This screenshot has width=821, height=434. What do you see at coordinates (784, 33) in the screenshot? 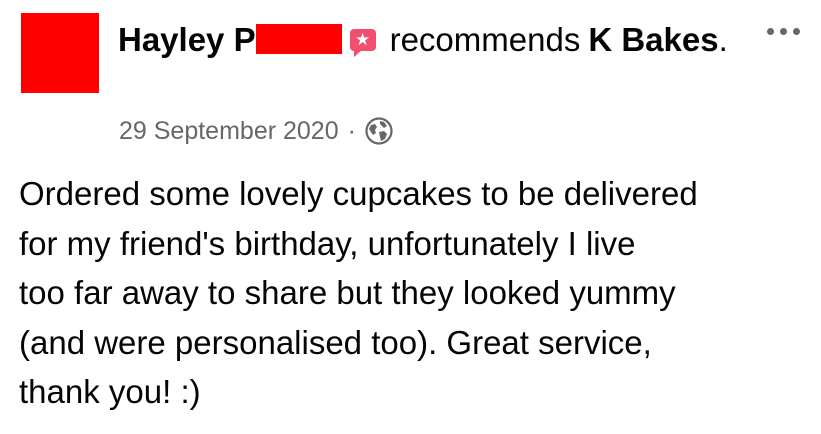
I see `more-options-icon` at bounding box center [784, 33].